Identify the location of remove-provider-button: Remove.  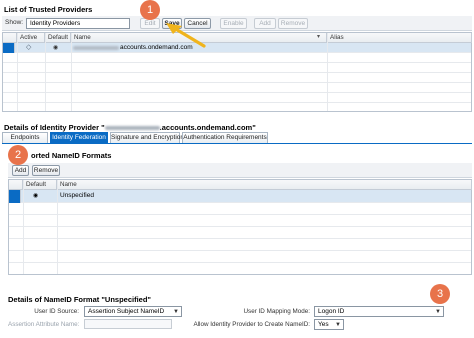
(293, 23).